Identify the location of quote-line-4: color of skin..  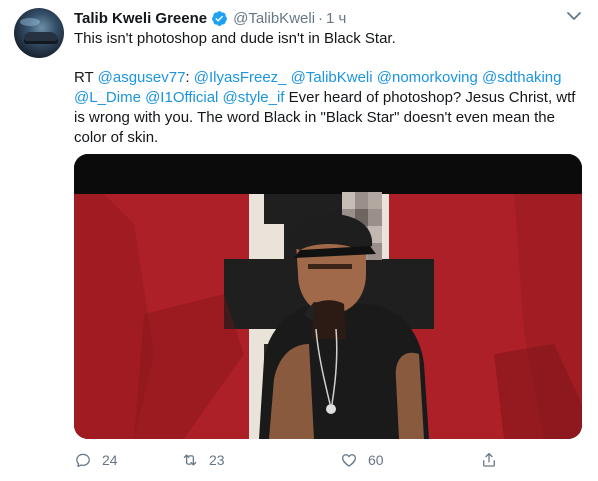
(116, 137).